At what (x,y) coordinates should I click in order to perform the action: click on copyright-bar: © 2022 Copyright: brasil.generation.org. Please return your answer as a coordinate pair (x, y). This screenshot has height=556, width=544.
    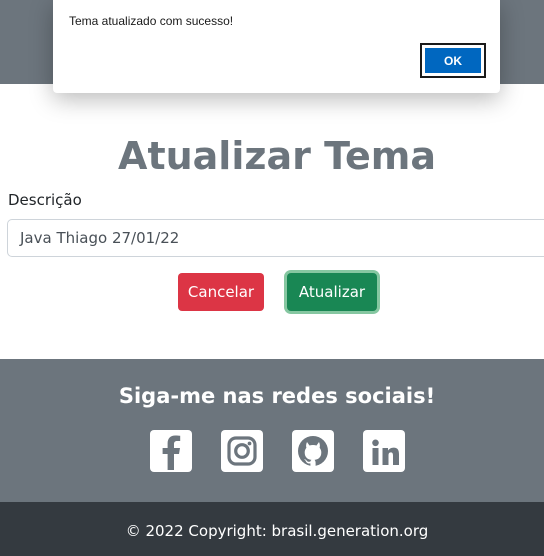
    Looking at the image, I should click on (272, 529).